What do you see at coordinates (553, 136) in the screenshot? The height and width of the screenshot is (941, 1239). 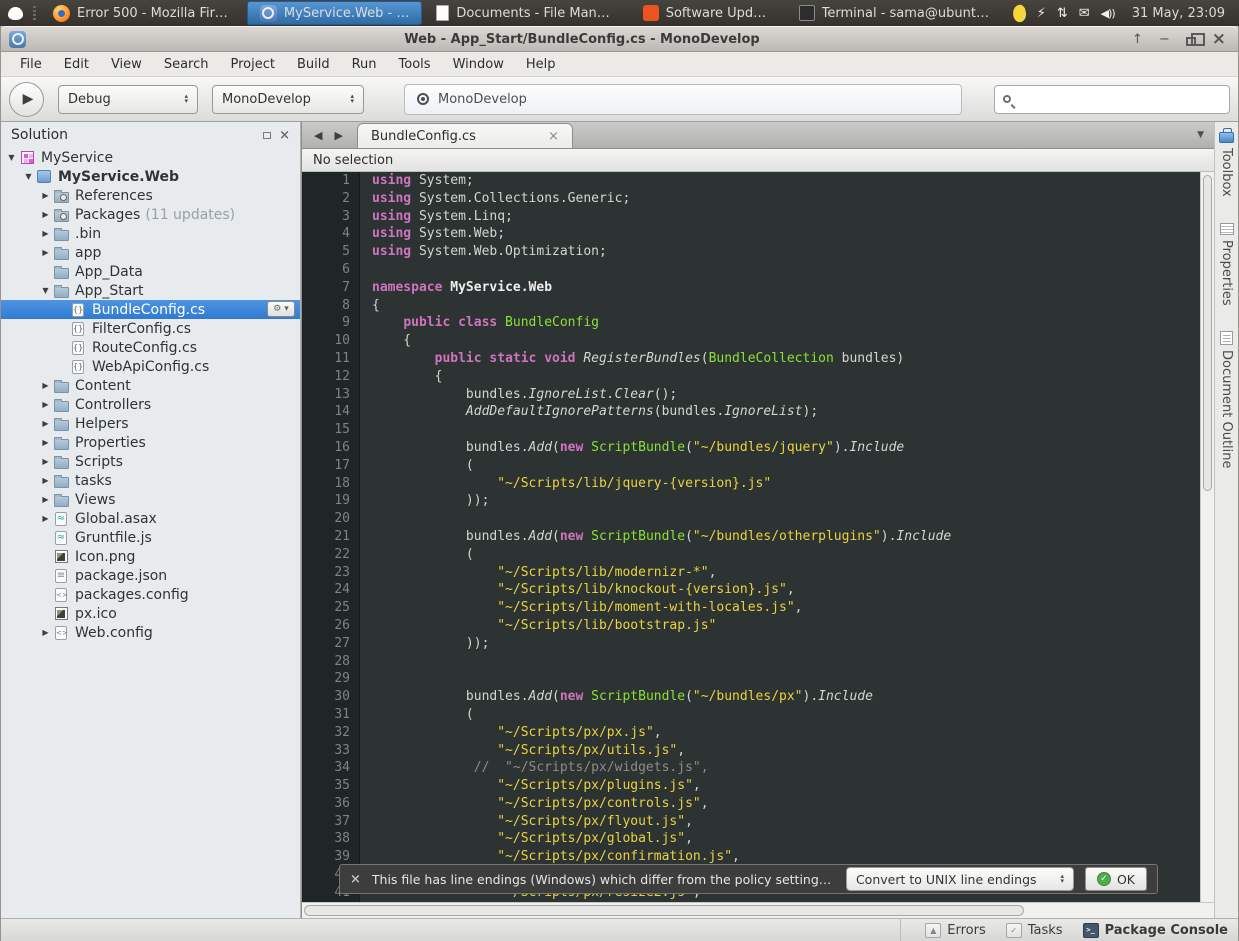 I see `tab-close-icon: ×` at bounding box center [553, 136].